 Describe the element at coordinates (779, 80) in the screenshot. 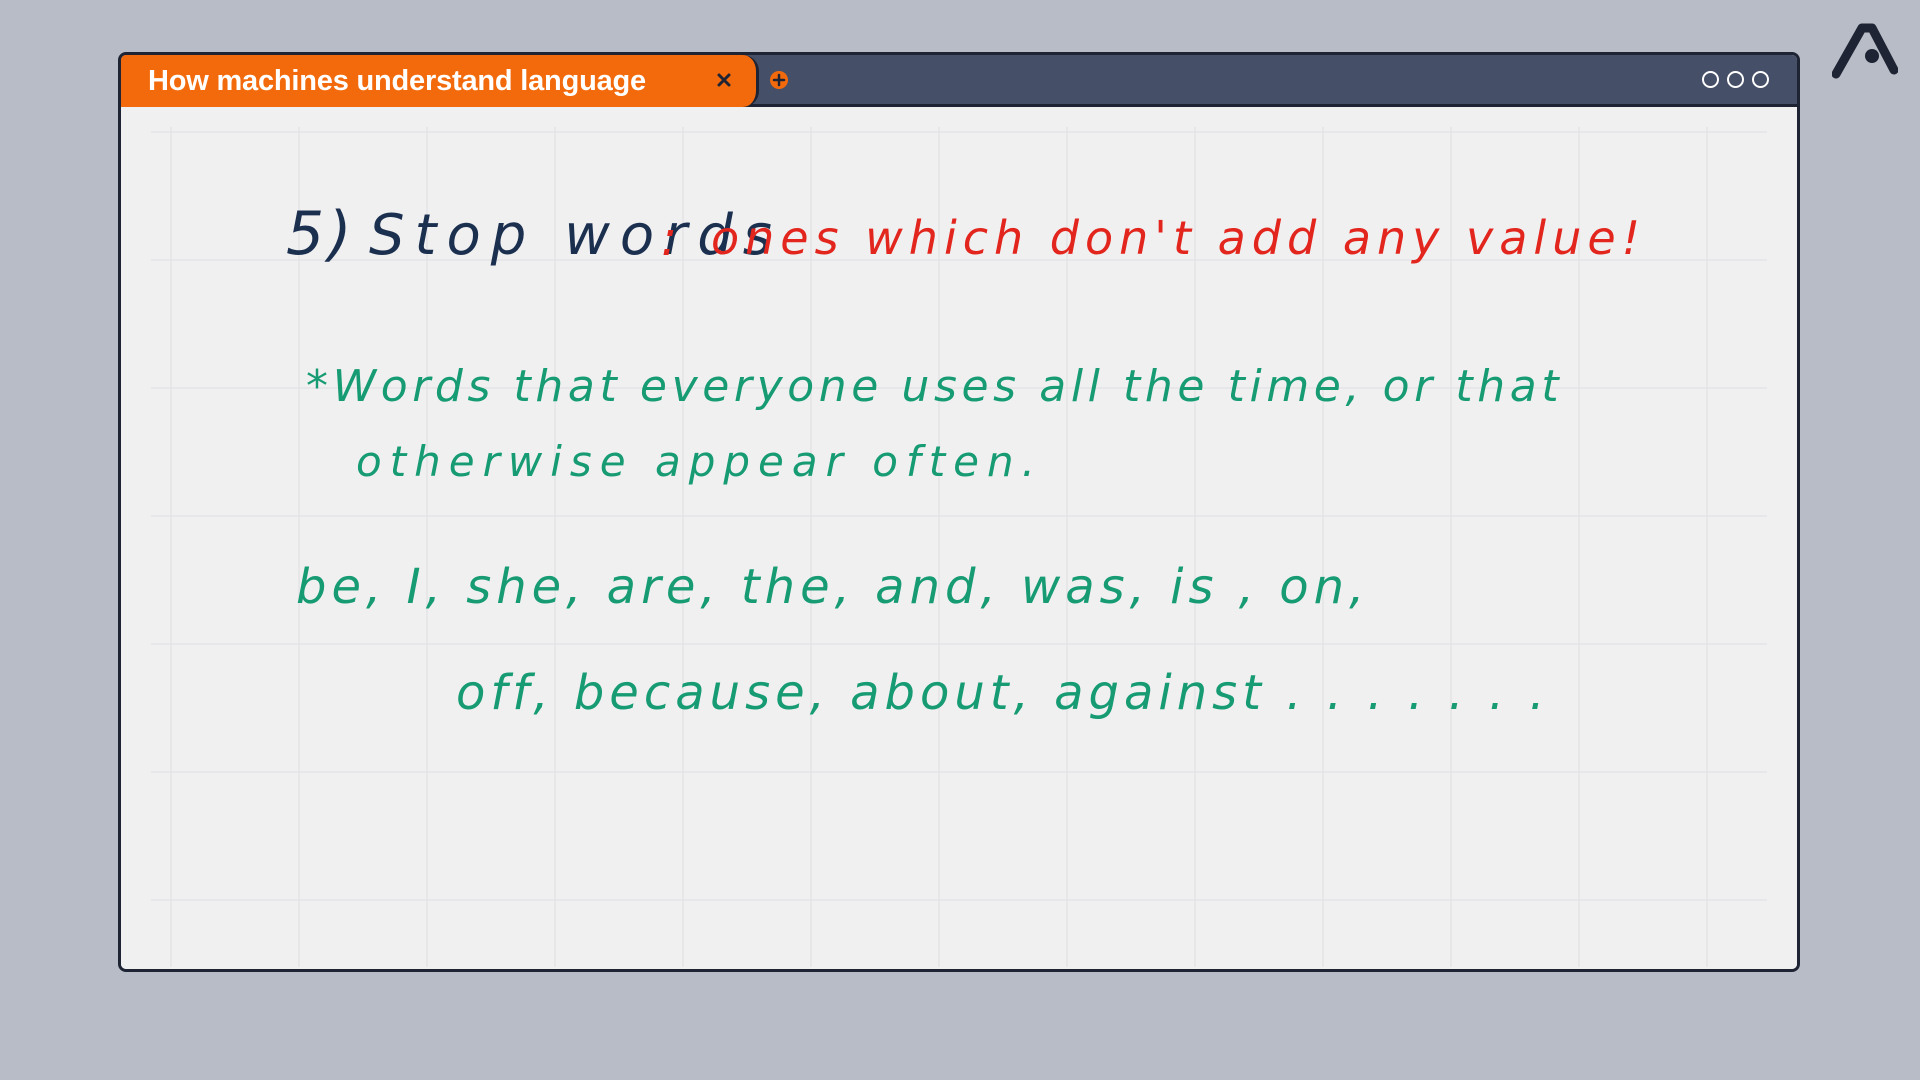

I see `new-tab-plus-icon` at that location.